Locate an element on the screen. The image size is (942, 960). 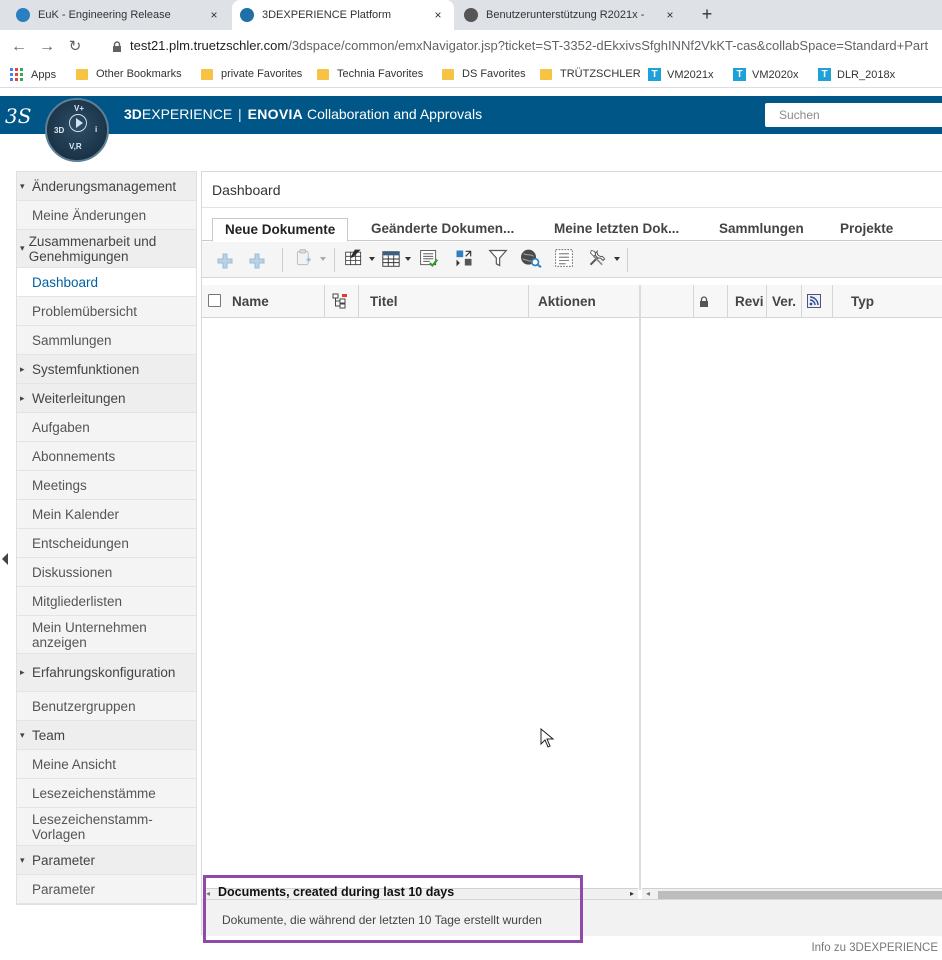
add-icon is located at coordinates (225, 261).